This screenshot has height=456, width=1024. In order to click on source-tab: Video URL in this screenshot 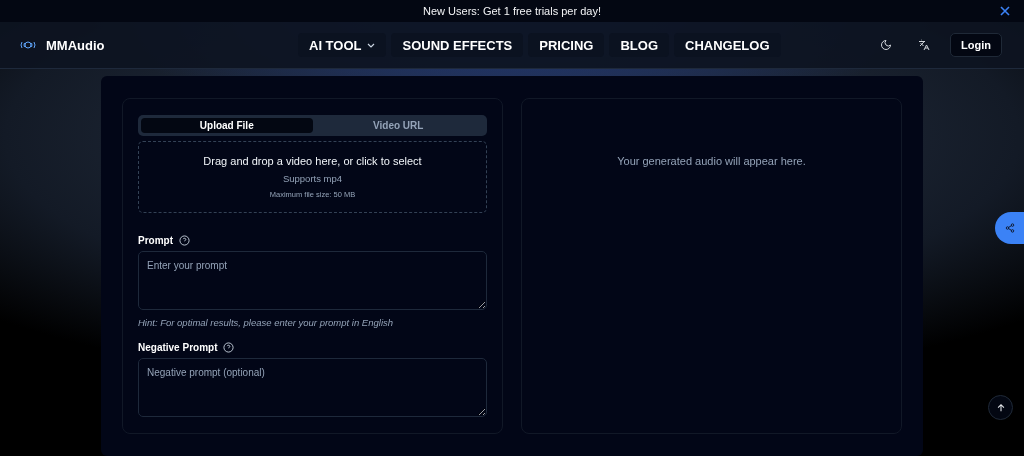, I will do `click(398, 125)`.